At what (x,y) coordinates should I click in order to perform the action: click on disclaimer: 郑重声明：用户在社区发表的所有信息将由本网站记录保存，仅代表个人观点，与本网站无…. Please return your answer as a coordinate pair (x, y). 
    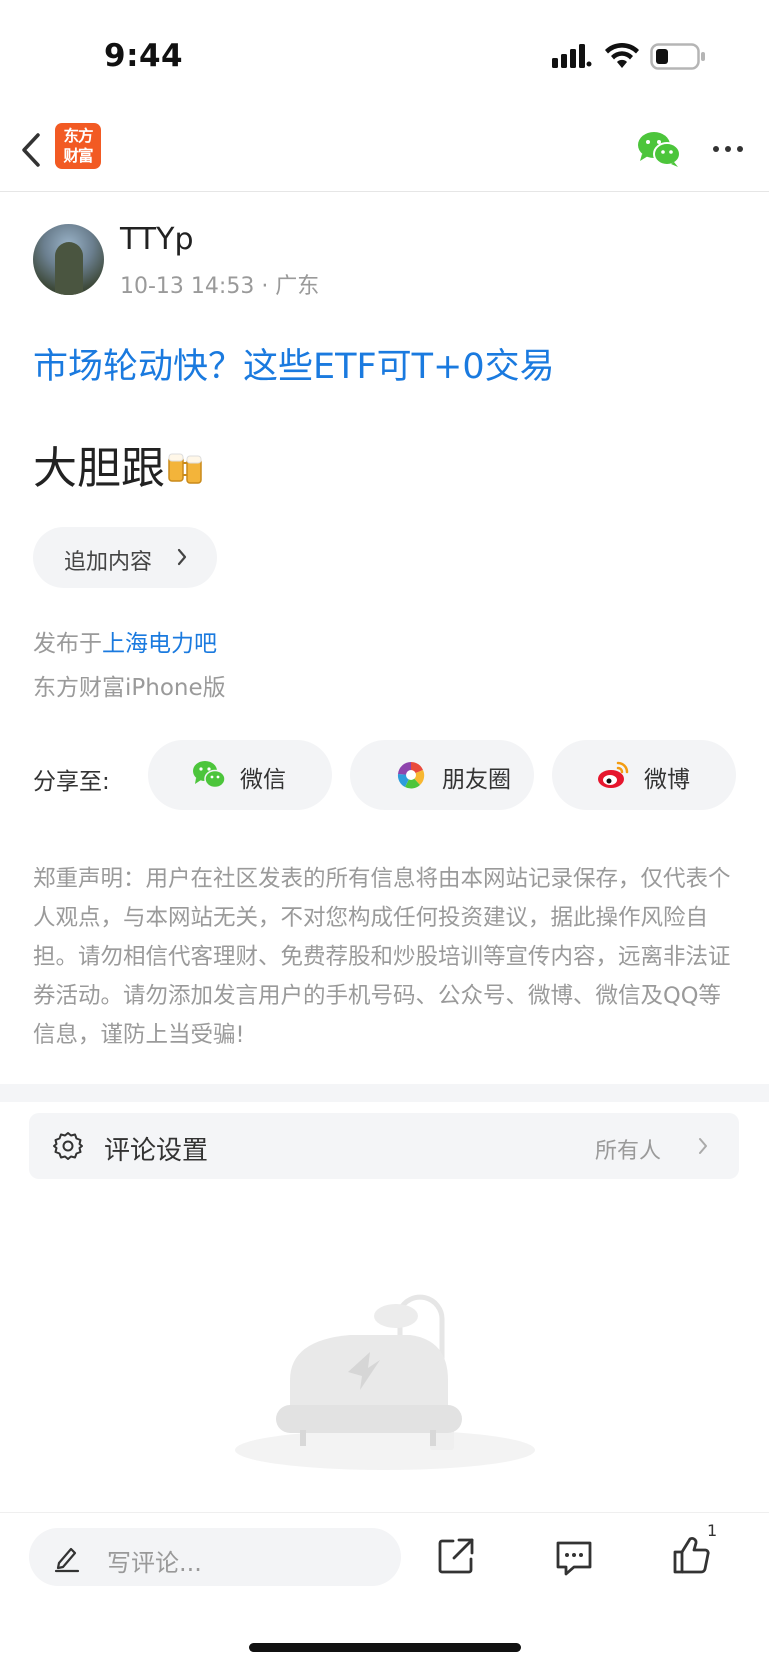
    Looking at the image, I should click on (382, 957).